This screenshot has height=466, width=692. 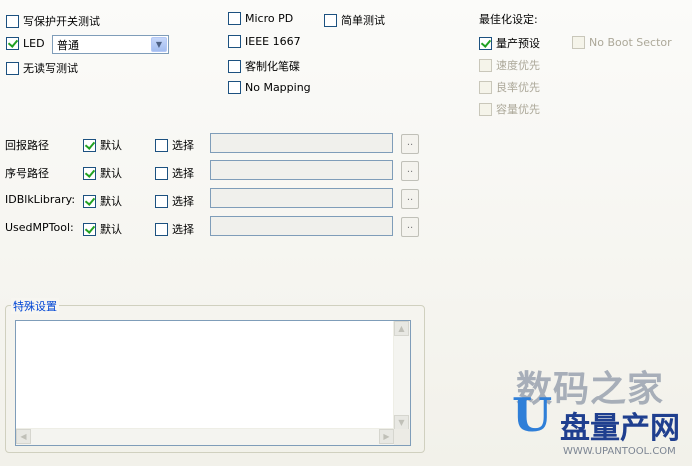 I want to click on speed-first-checkbox: 速度优先, so click(x=509, y=65).